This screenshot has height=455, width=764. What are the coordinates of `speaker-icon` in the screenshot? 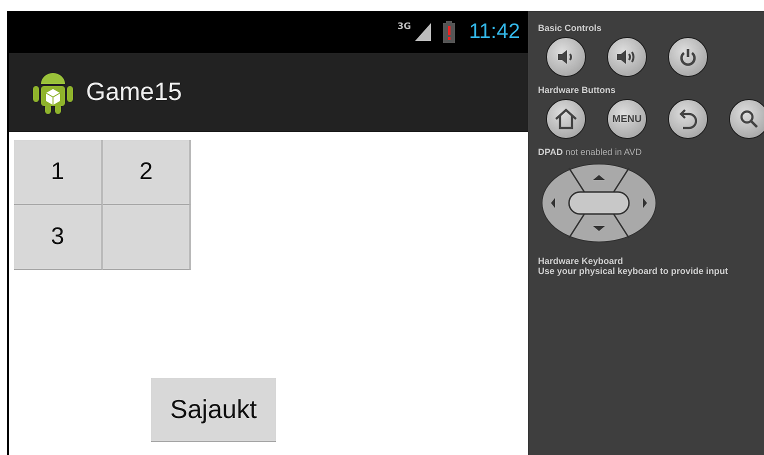 It's located at (566, 57).